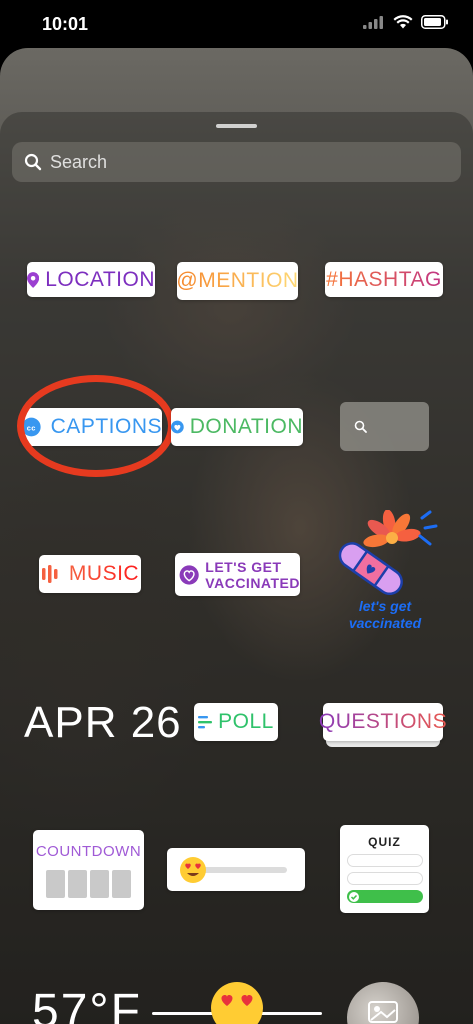  I want to click on magnifier-icon, so click(360, 426).